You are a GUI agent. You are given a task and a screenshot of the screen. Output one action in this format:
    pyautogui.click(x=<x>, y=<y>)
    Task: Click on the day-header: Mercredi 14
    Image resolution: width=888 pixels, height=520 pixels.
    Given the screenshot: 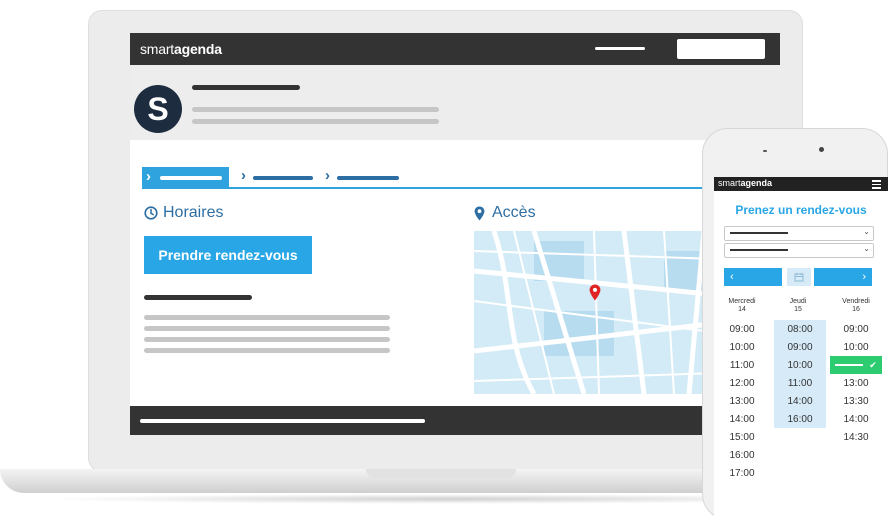 What is the action you would take?
    pyautogui.click(x=742, y=306)
    